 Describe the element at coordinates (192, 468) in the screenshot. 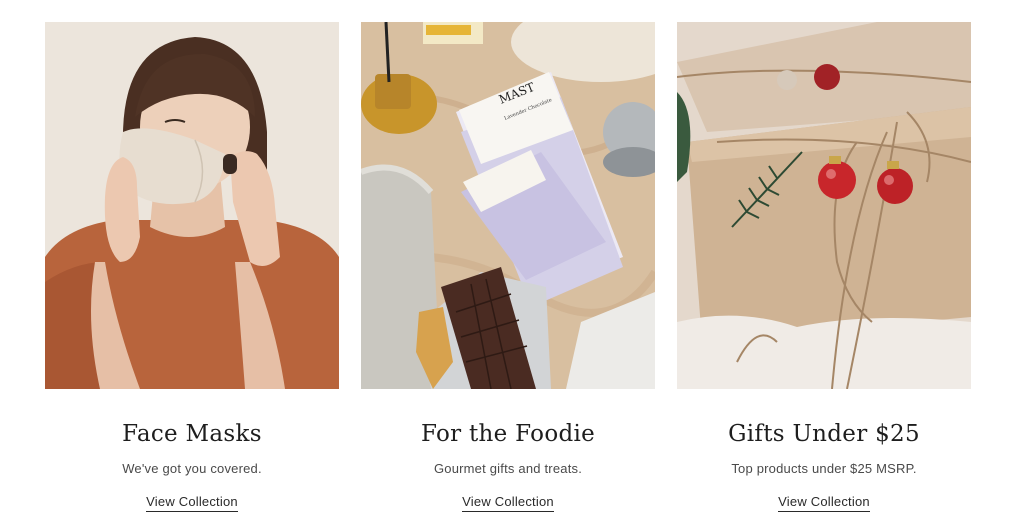

I see `collection-subtitle: We've got you covered.` at that location.